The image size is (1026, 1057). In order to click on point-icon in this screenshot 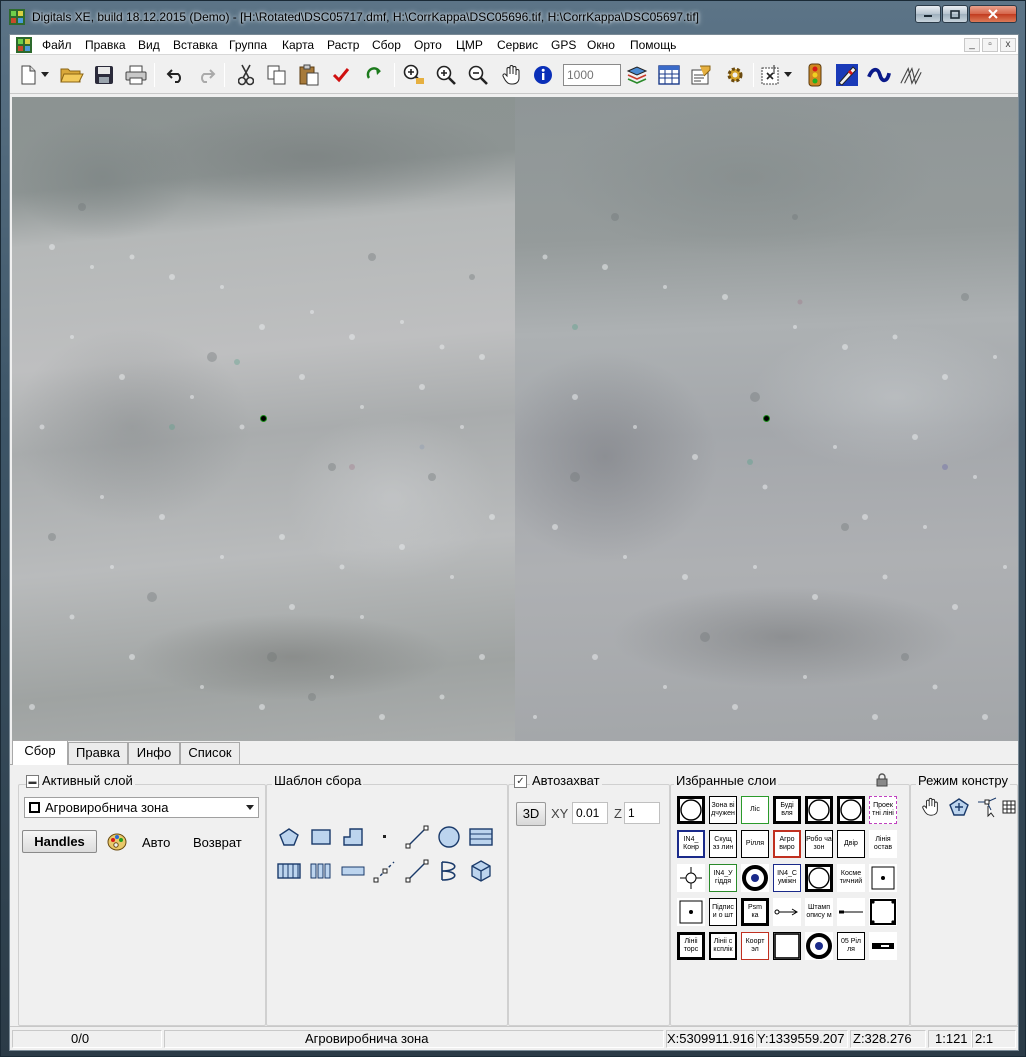, I will do `click(385, 837)`.